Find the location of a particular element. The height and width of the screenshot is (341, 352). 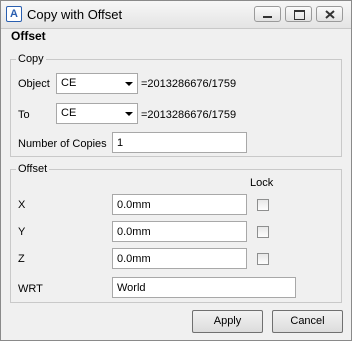

z-lock-checkbox is located at coordinates (263, 259).